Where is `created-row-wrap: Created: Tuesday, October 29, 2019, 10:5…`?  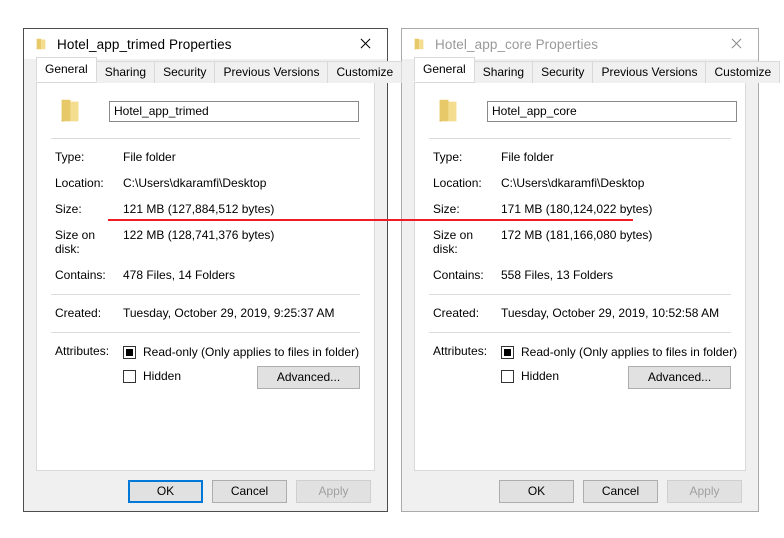
created-row-wrap: Created: Tuesday, October 29, 2019, 10:5… is located at coordinates (580, 307).